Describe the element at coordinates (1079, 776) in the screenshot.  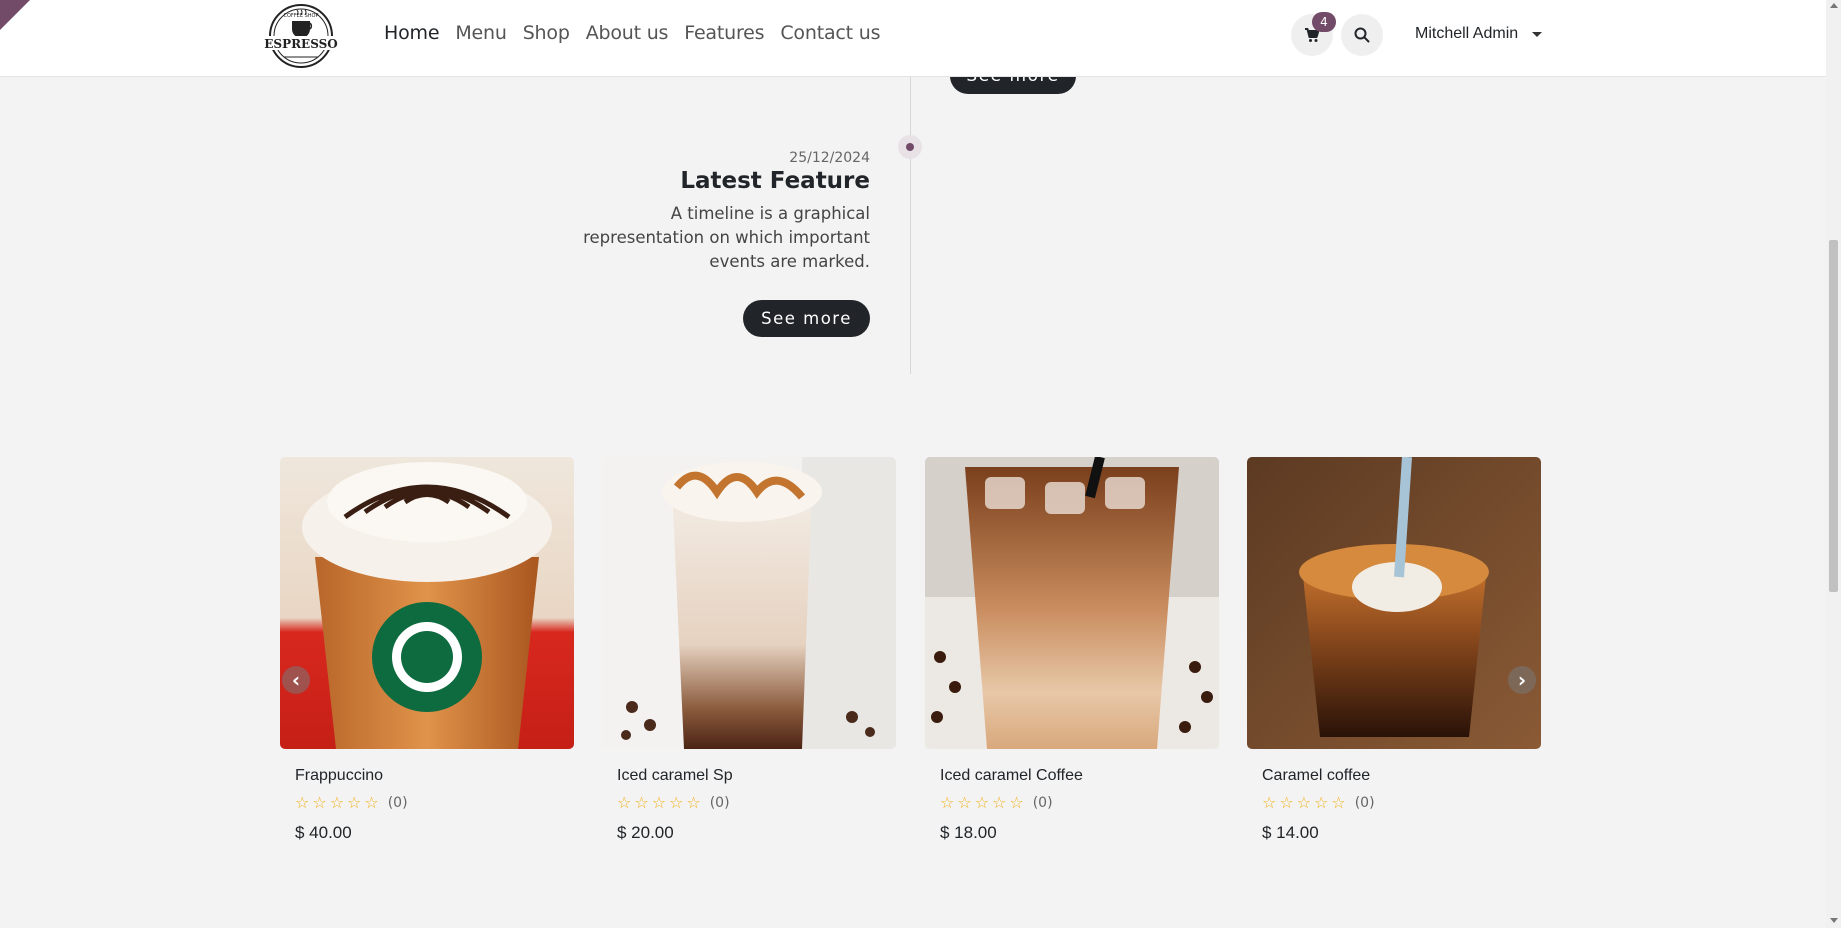
I see `product-name: Iced caramel Coffee` at that location.